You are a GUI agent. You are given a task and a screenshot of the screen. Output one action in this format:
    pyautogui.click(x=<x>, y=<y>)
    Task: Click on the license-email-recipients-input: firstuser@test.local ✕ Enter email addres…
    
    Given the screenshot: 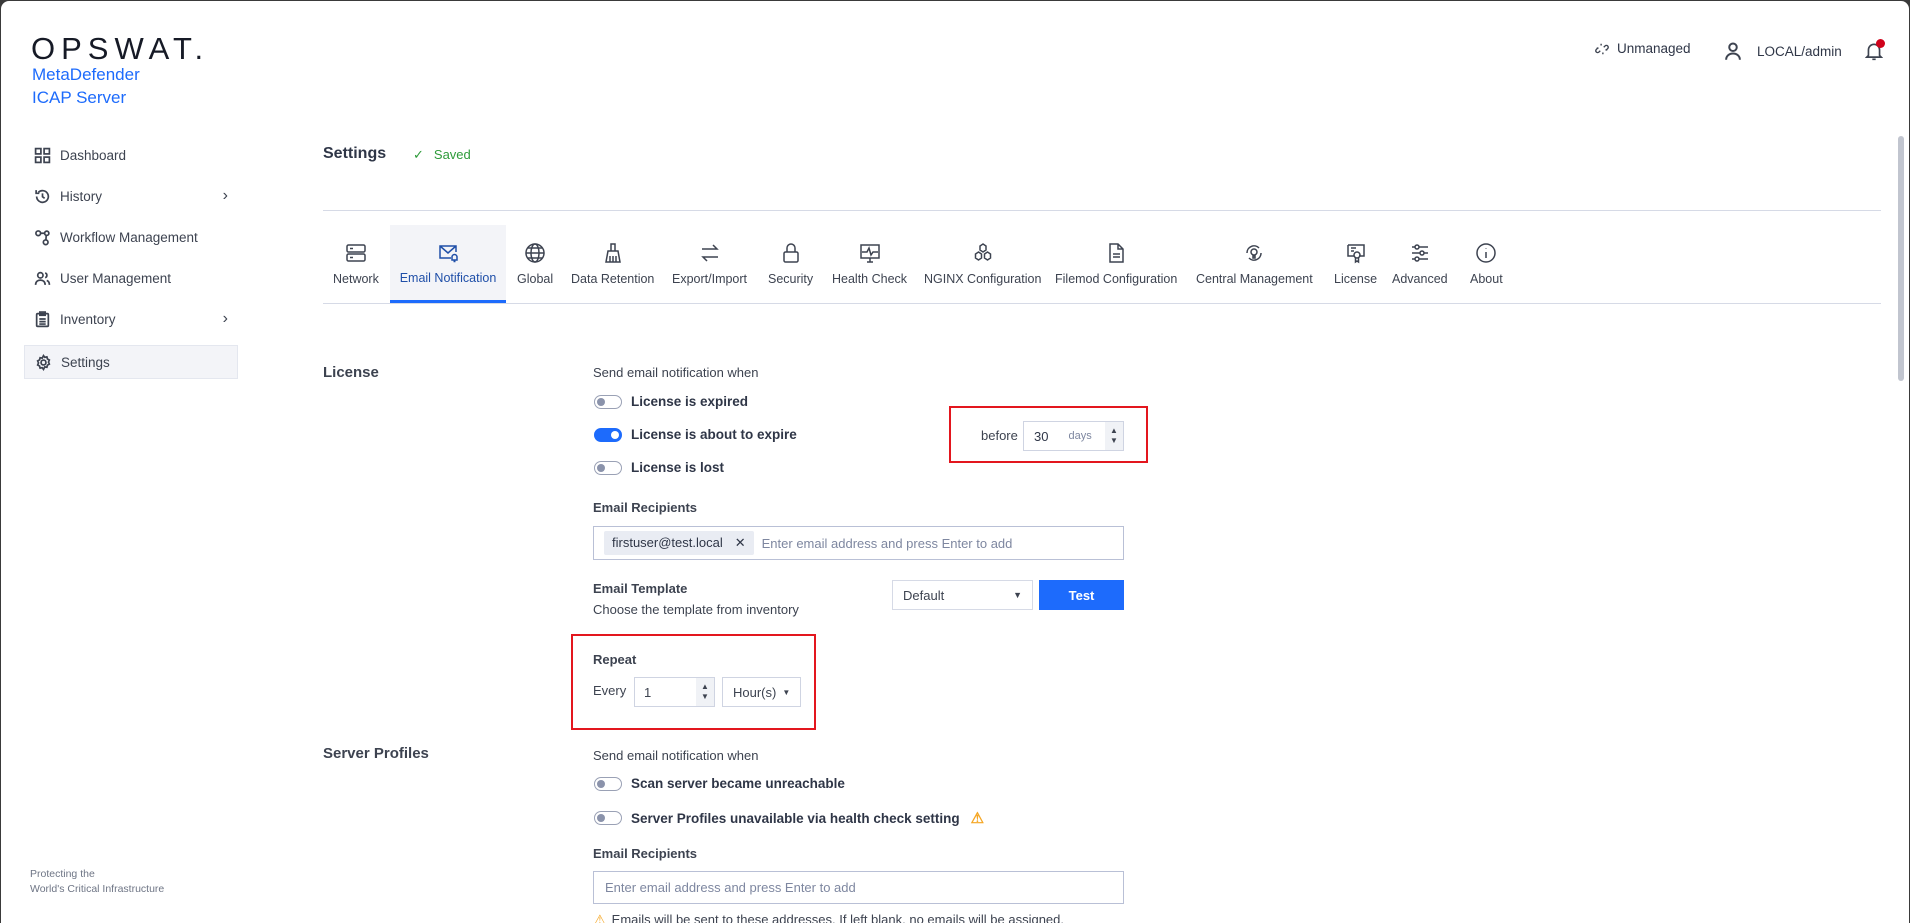 What is the action you would take?
    pyautogui.click(x=858, y=543)
    